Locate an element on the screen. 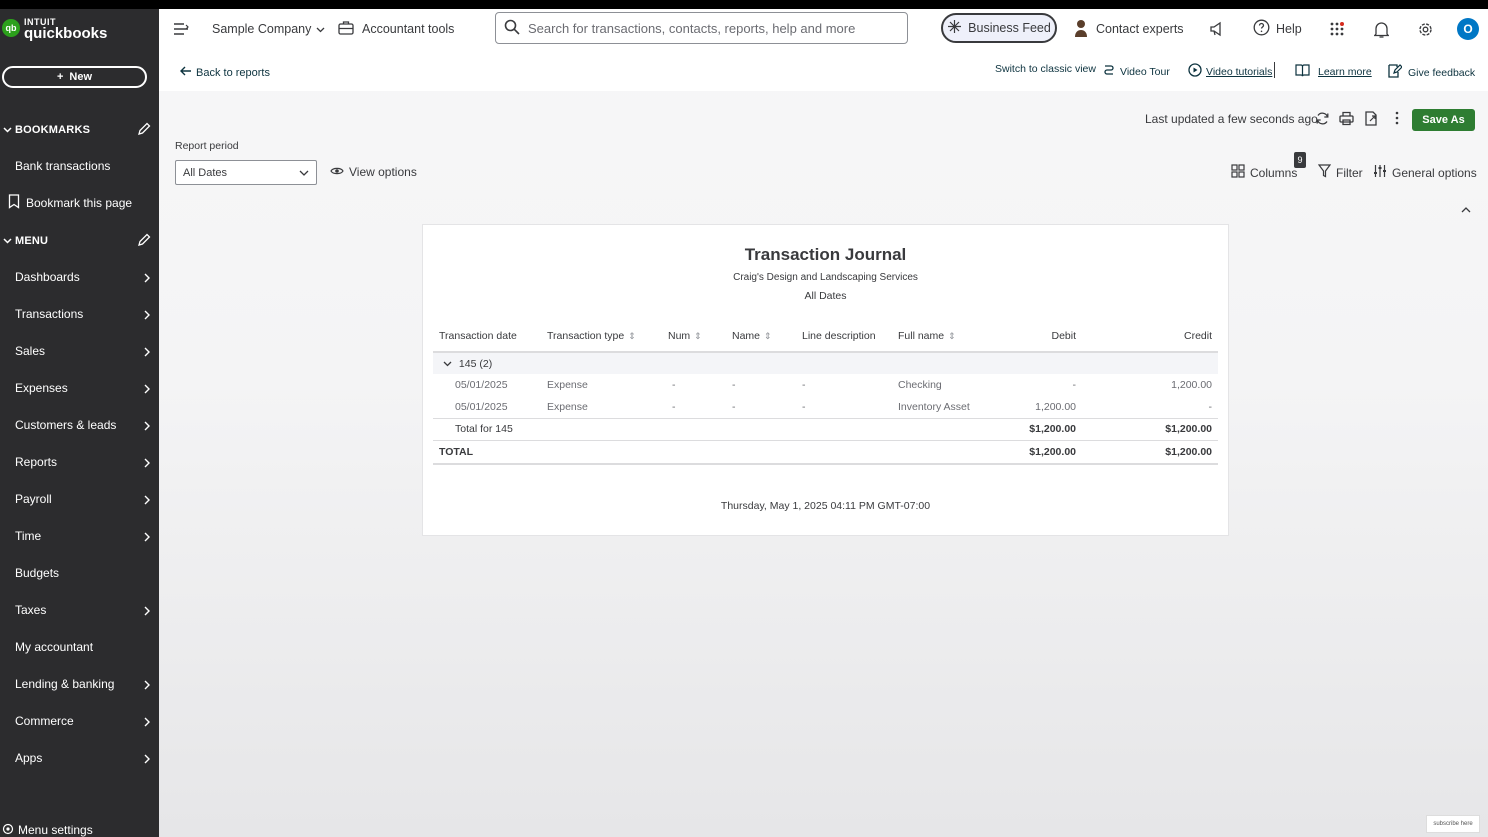 This screenshot has width=1488, height=837. total-row: TOTAL $1,200.00 $1,200.00 is located at coordinates (825, 452).